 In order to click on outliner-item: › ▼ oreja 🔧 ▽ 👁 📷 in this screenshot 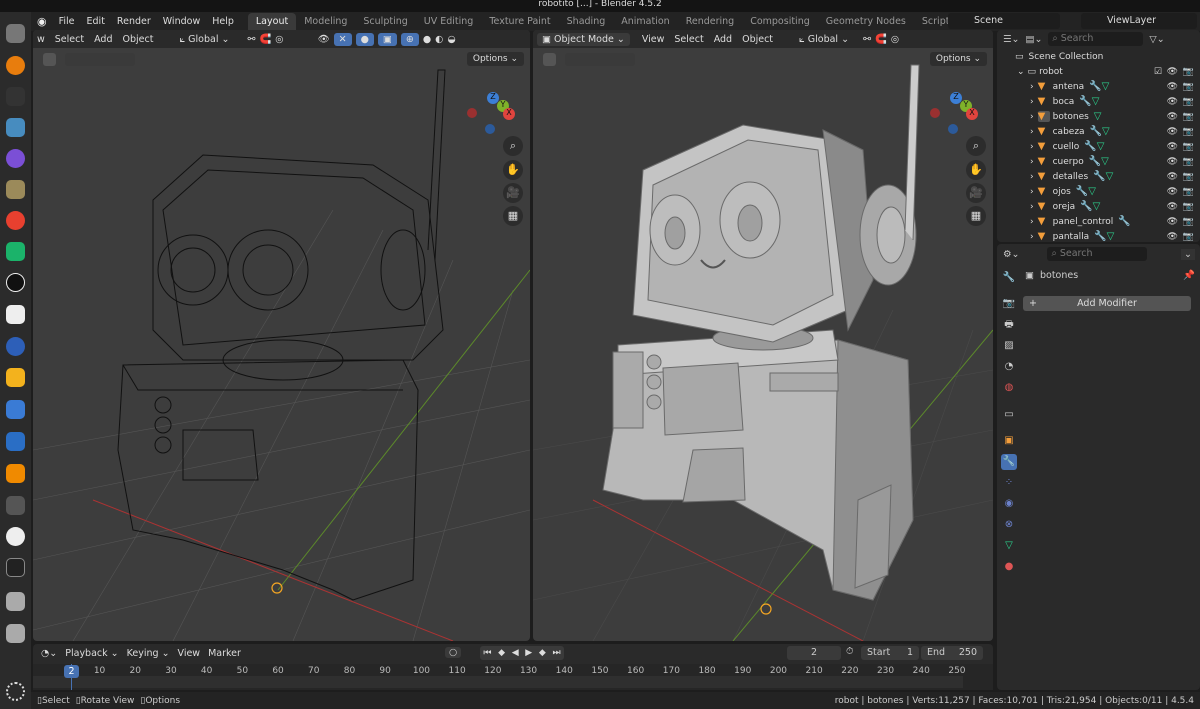, I will do `click(1098, 206)`.